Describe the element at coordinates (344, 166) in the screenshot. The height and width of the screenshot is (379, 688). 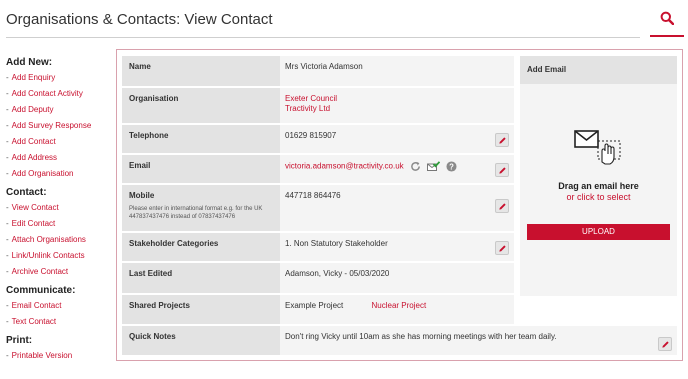
I see `email-link: victoria.adamson@tractivity.co.uk` at that location.